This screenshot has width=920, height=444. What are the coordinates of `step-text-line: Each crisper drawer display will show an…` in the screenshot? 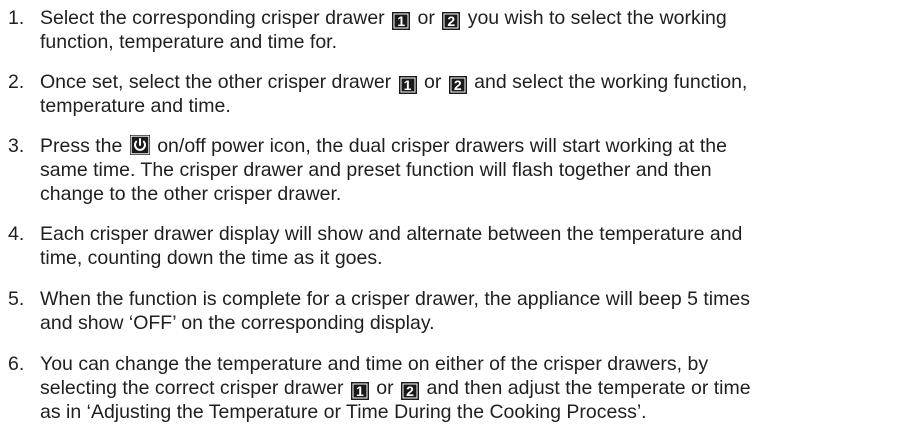 It's located at (391, 234).